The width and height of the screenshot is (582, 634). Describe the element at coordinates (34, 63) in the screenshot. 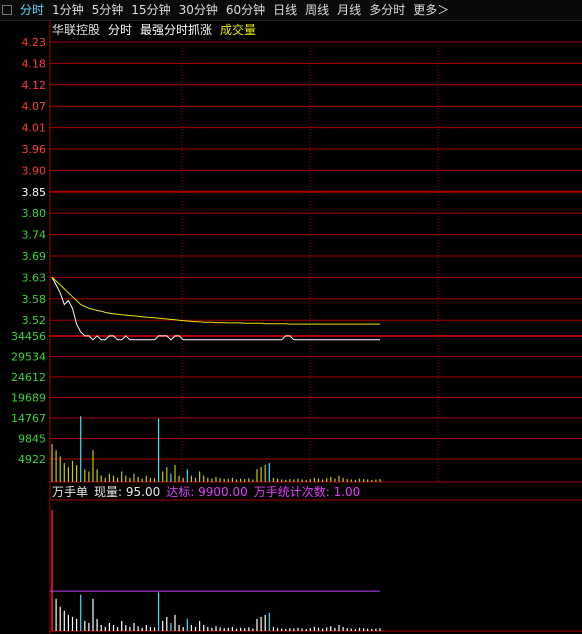

I see `price-tick-label: 4.18` at that location.